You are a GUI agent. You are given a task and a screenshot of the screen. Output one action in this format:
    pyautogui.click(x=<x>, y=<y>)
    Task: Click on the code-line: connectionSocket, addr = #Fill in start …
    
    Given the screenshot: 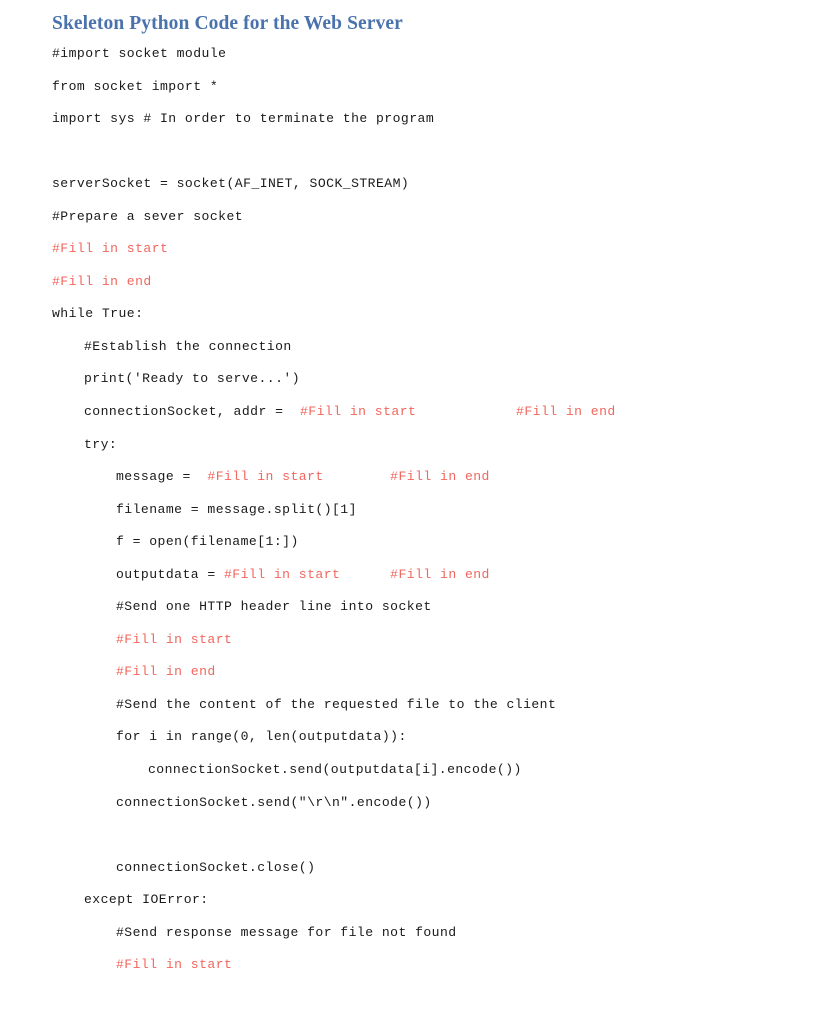 What is the action you would take?
    pyautogui.click(x=412, y=412)
    